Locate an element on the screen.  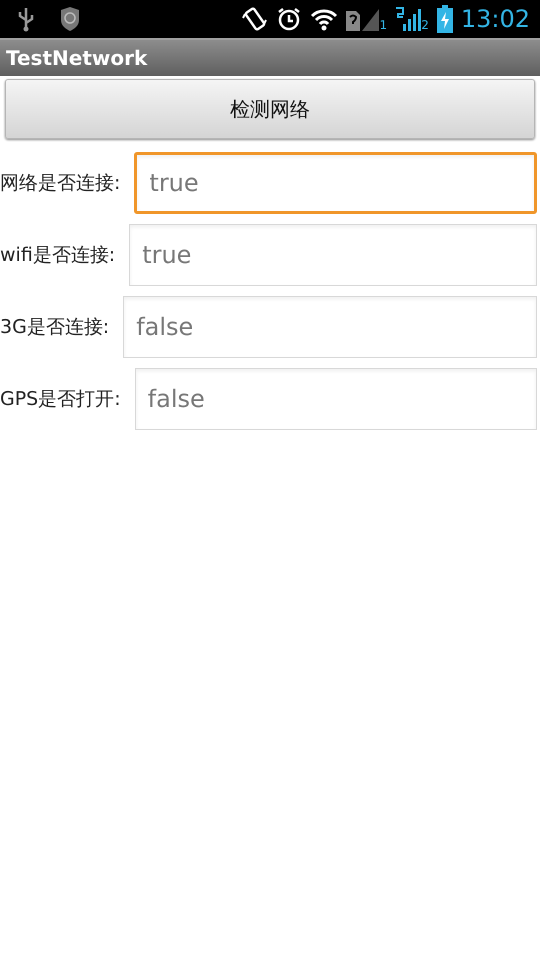
signal-icon is located at coordinates (408, 19).